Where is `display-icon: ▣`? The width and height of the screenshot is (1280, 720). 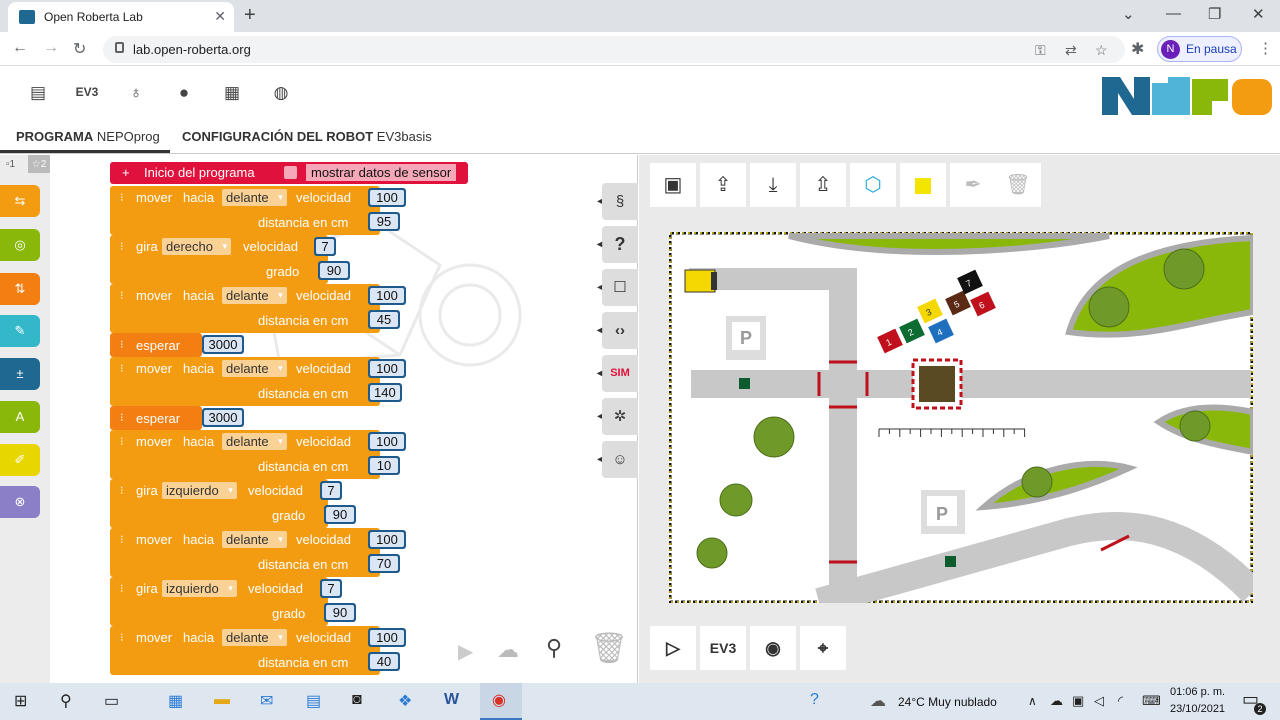
display-icon: ▣ is located at coordinates (1078, 701).